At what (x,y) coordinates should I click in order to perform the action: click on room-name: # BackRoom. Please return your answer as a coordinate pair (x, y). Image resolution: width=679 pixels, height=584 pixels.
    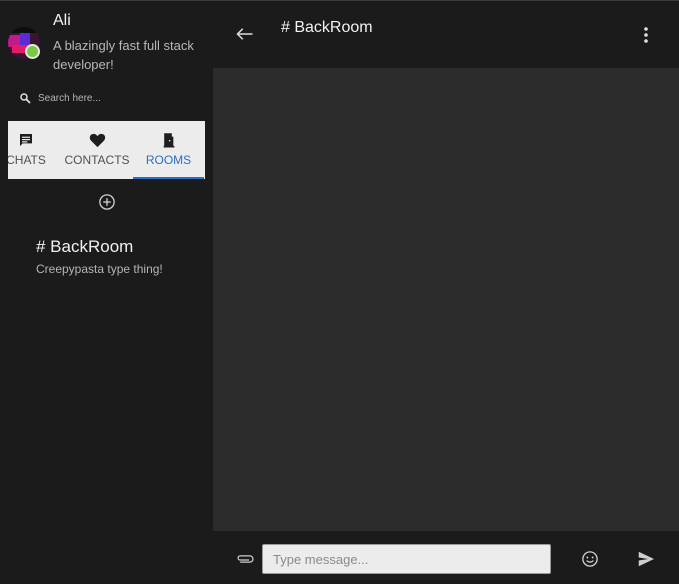
    Looking at the image, I should click on (85, 246).